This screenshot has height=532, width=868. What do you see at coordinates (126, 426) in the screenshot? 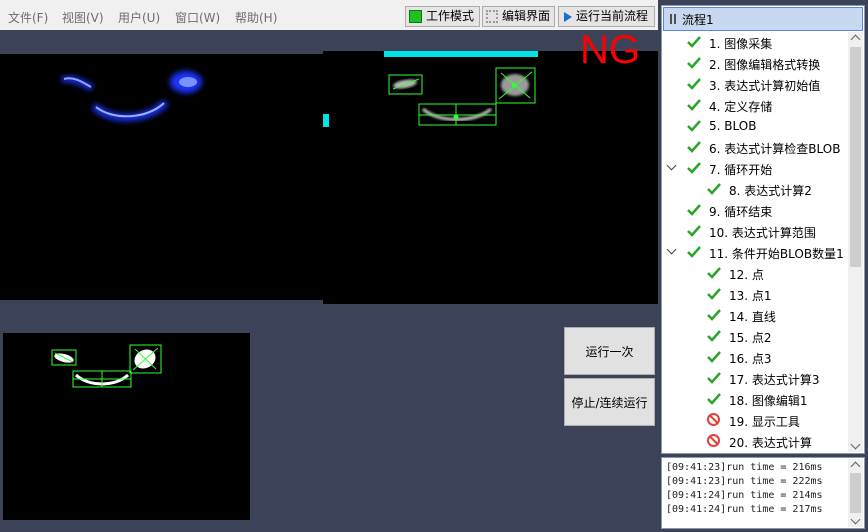
I see `blob-image-view` at bounding box center [126, 426].